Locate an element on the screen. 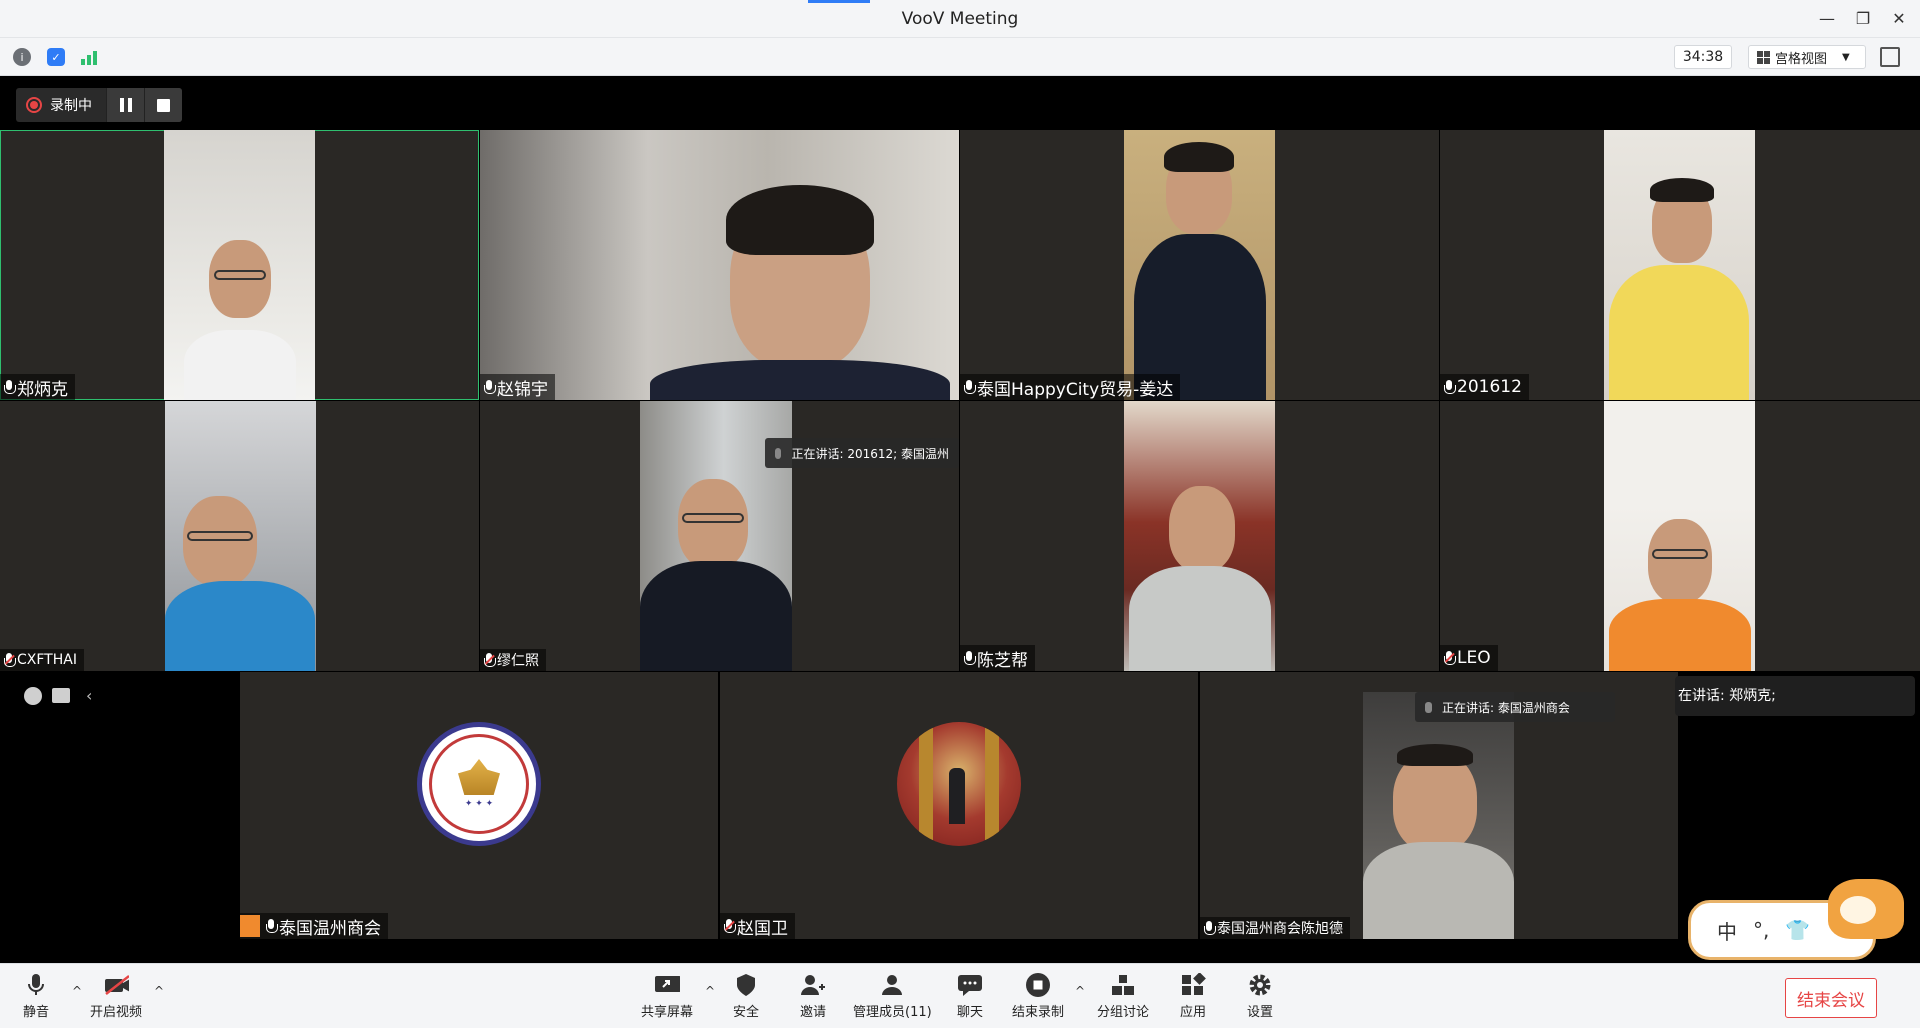 The image size is (1920, 1028). chat-bubble-icon is located at coordinates (61, 695).